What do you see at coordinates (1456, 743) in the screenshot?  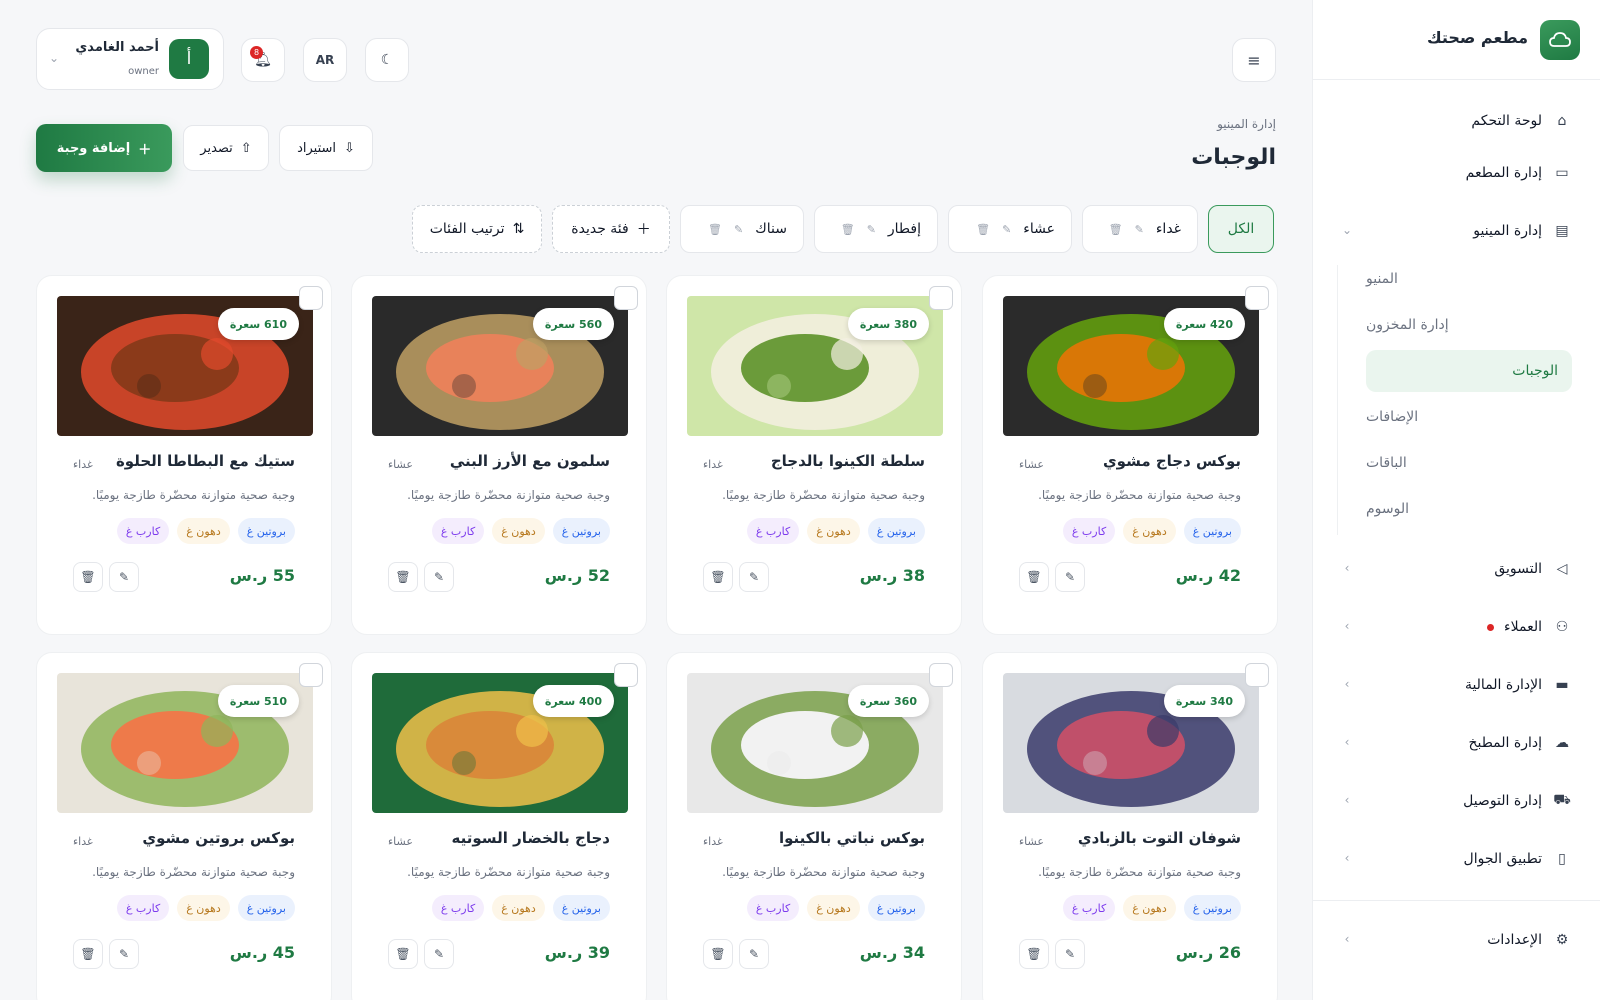 I see `sidebar-item-kitchen: ‹ إدارة المطبخ ☁` at bounding box center [1456, 743].